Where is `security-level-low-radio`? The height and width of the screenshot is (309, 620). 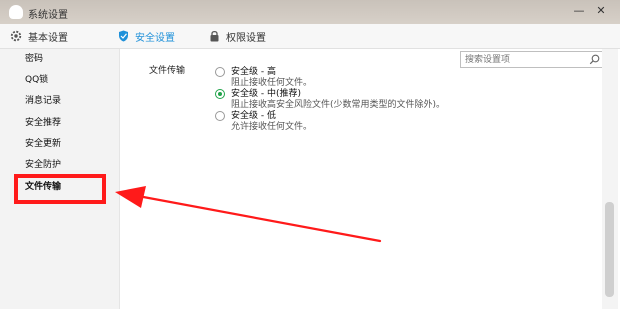
security-level-low-radio is located at coordinates (220, 116).